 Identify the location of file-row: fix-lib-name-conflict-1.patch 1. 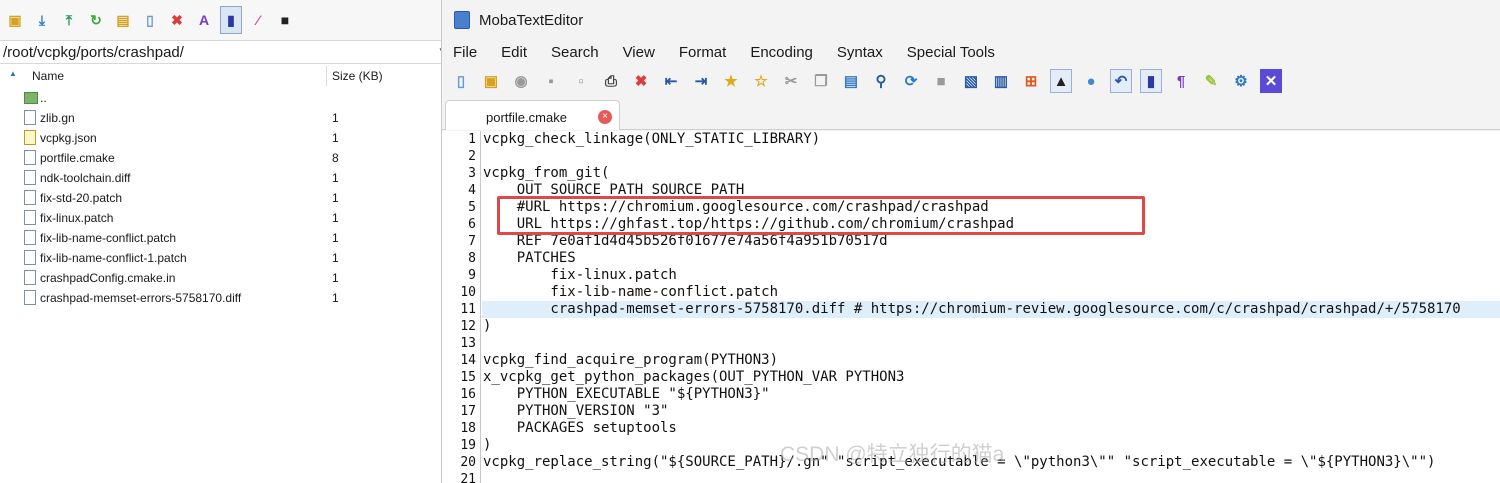
(222, 258).